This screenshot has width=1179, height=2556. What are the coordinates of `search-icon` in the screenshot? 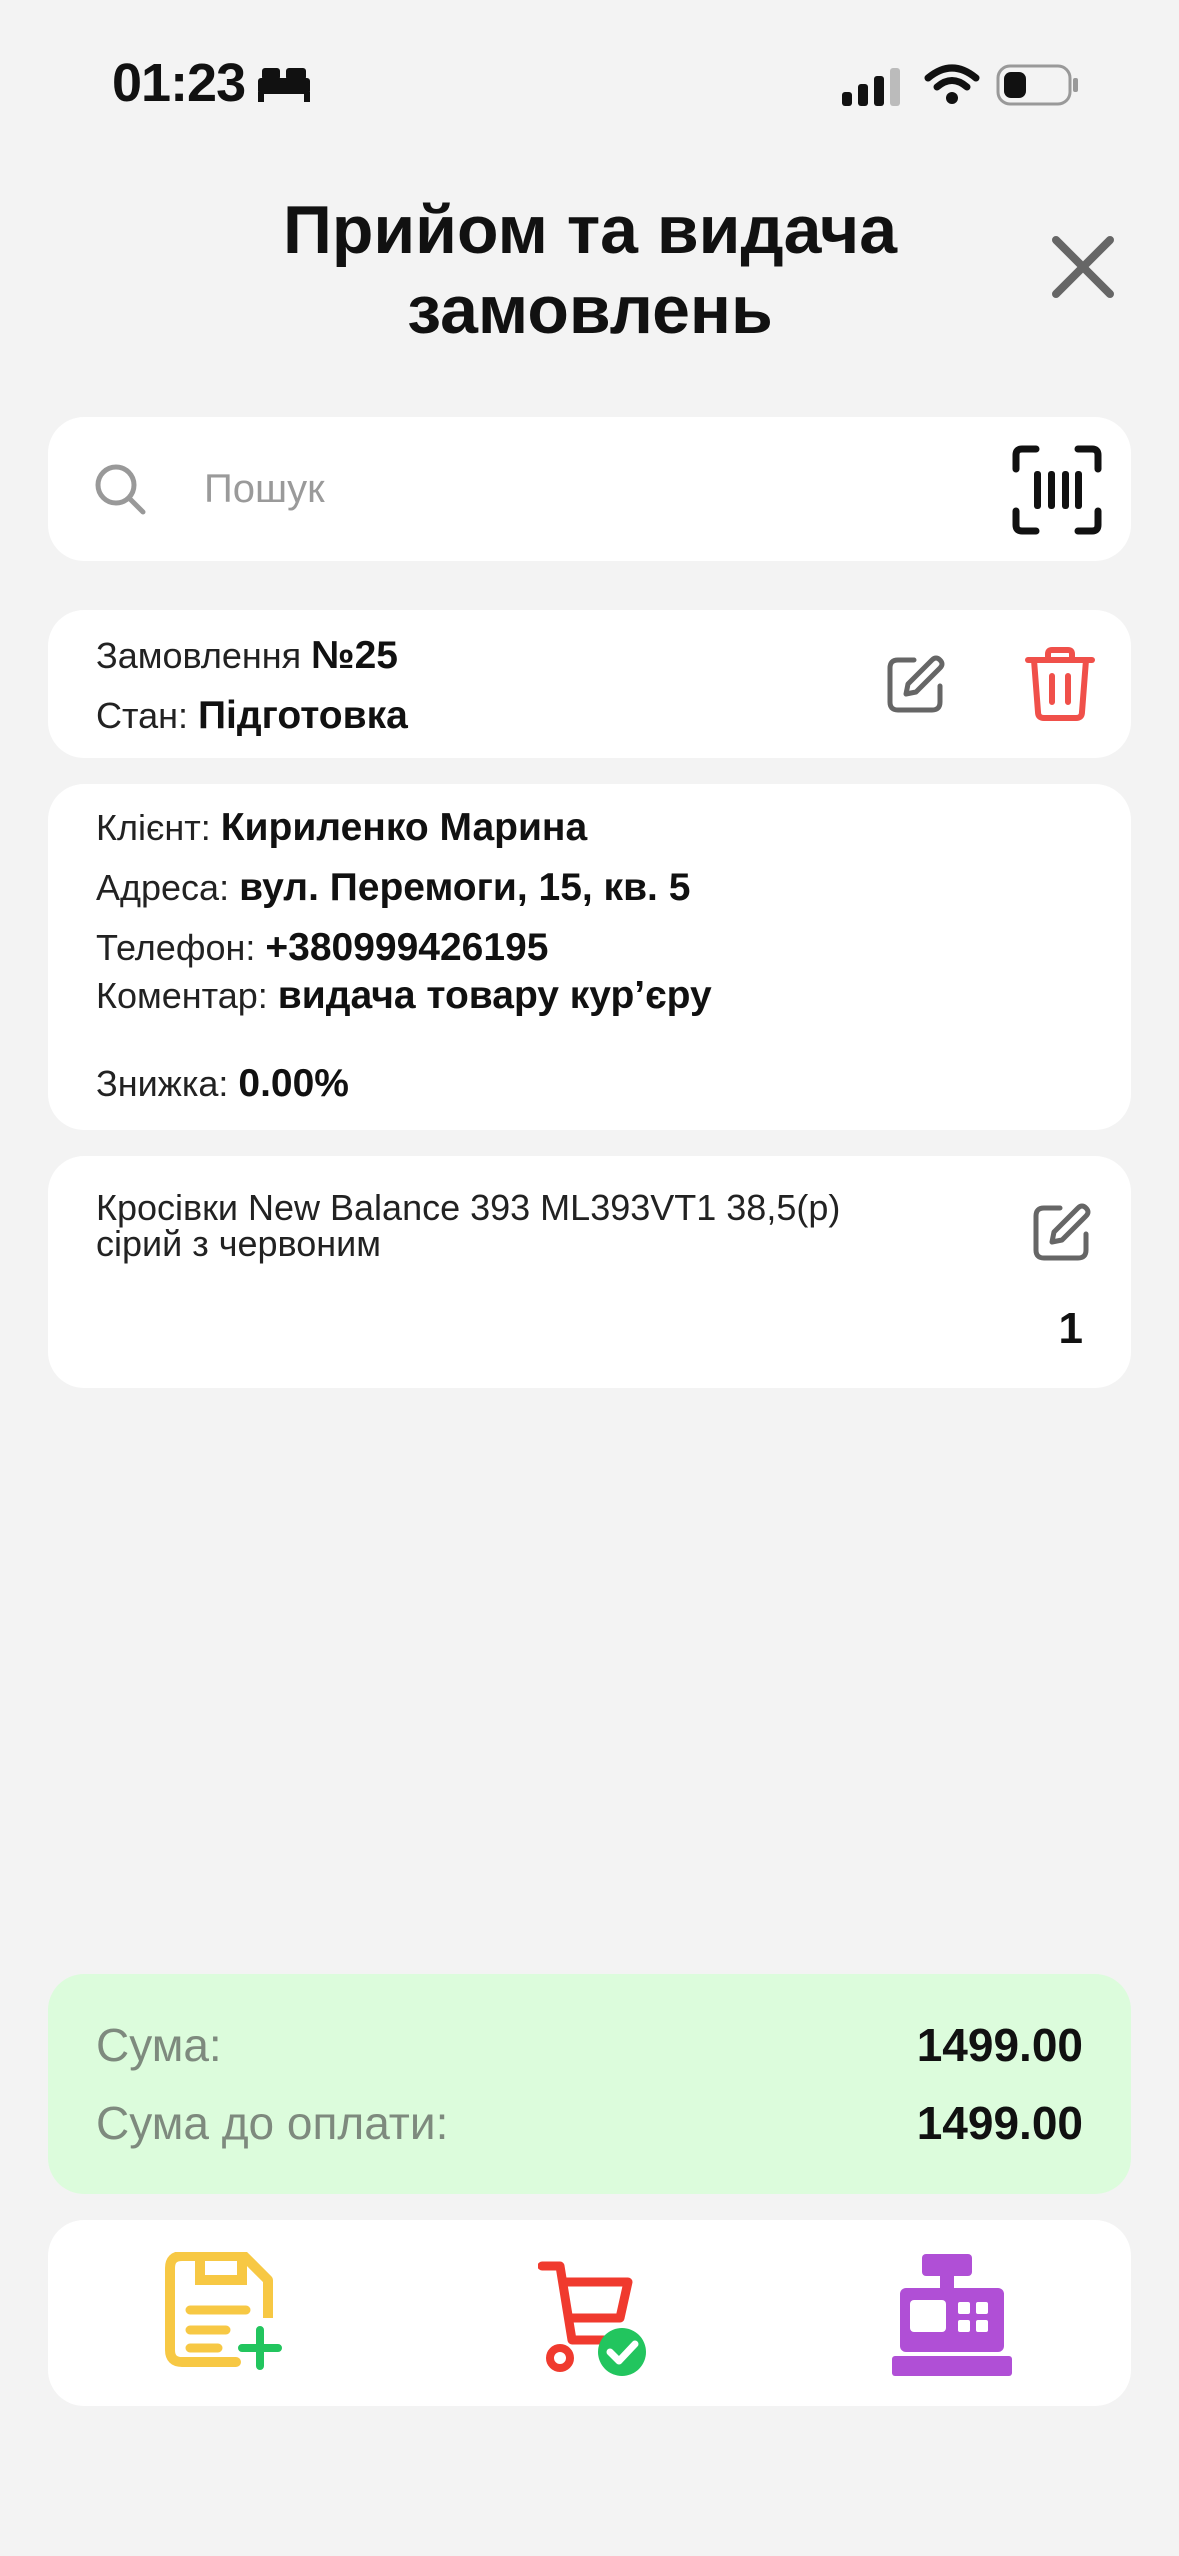 It's located at (120, 491).